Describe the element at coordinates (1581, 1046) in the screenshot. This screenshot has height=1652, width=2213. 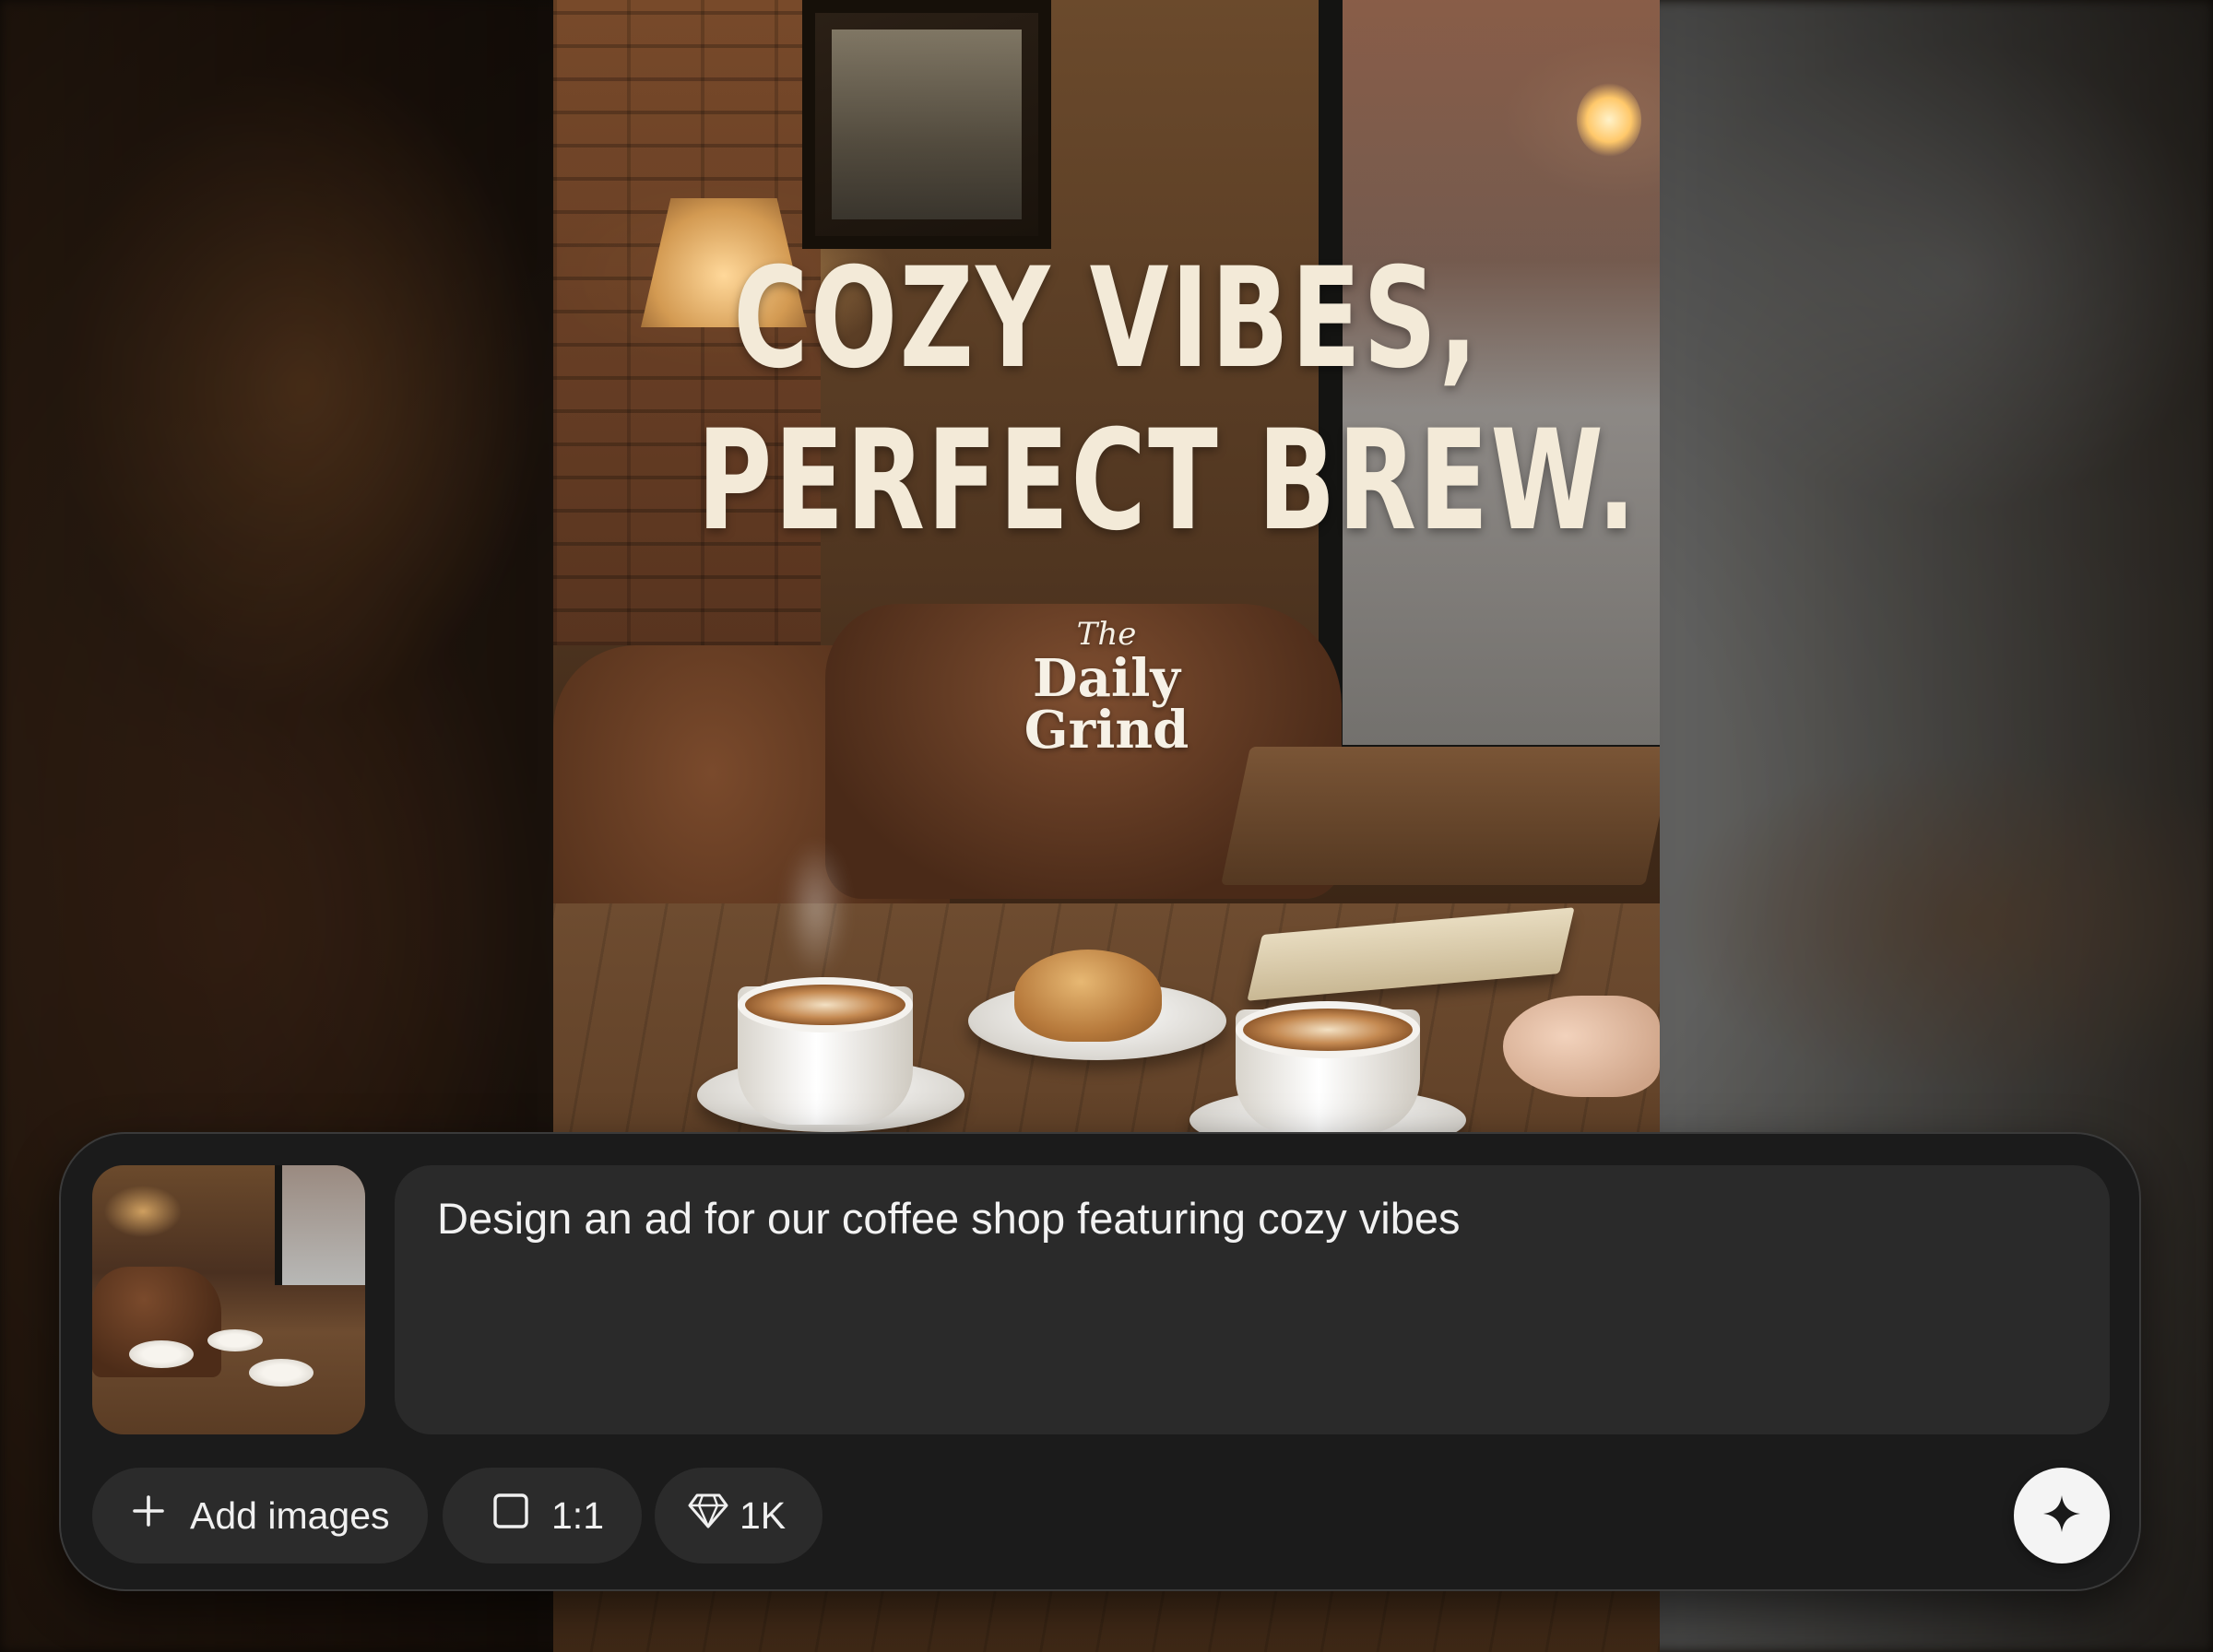
I see `hand-holding-cup` at that location.